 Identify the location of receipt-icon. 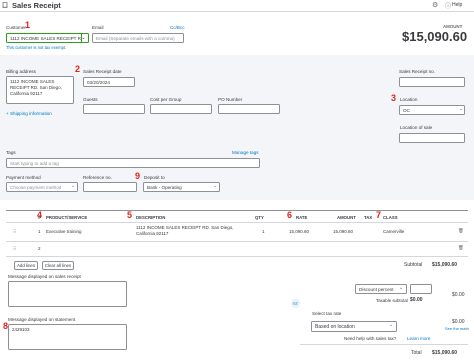
(5, 5).